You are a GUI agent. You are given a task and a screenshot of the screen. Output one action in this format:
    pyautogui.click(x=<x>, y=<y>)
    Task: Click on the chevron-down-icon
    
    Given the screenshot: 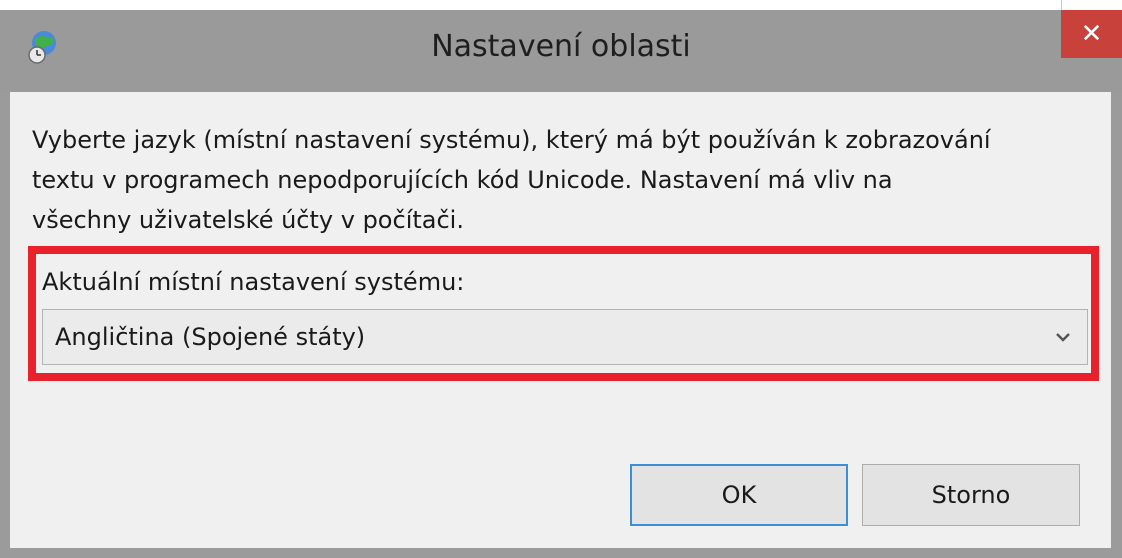 What is the action you would take?
    pyautogui.click(x=1063, y=337)
    